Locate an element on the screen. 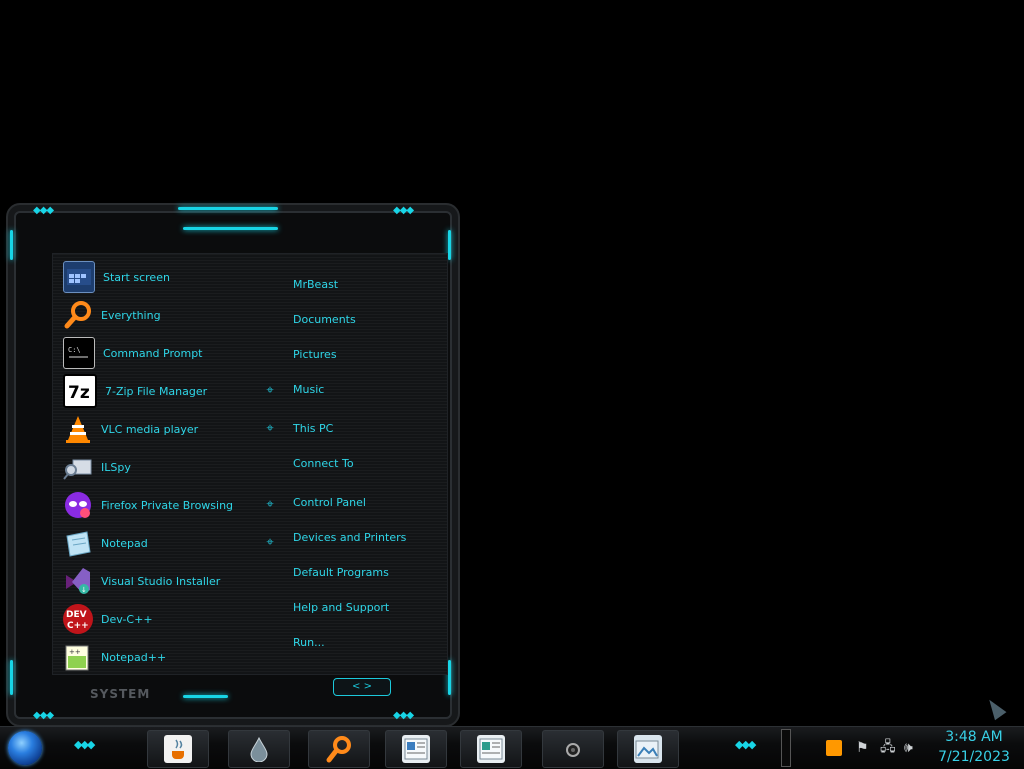 Image resolution: width=1024 pixels, height=769 pixels. program-item-7zip: 7z 7-Zip File Manager is located at coordinates (135, 391).